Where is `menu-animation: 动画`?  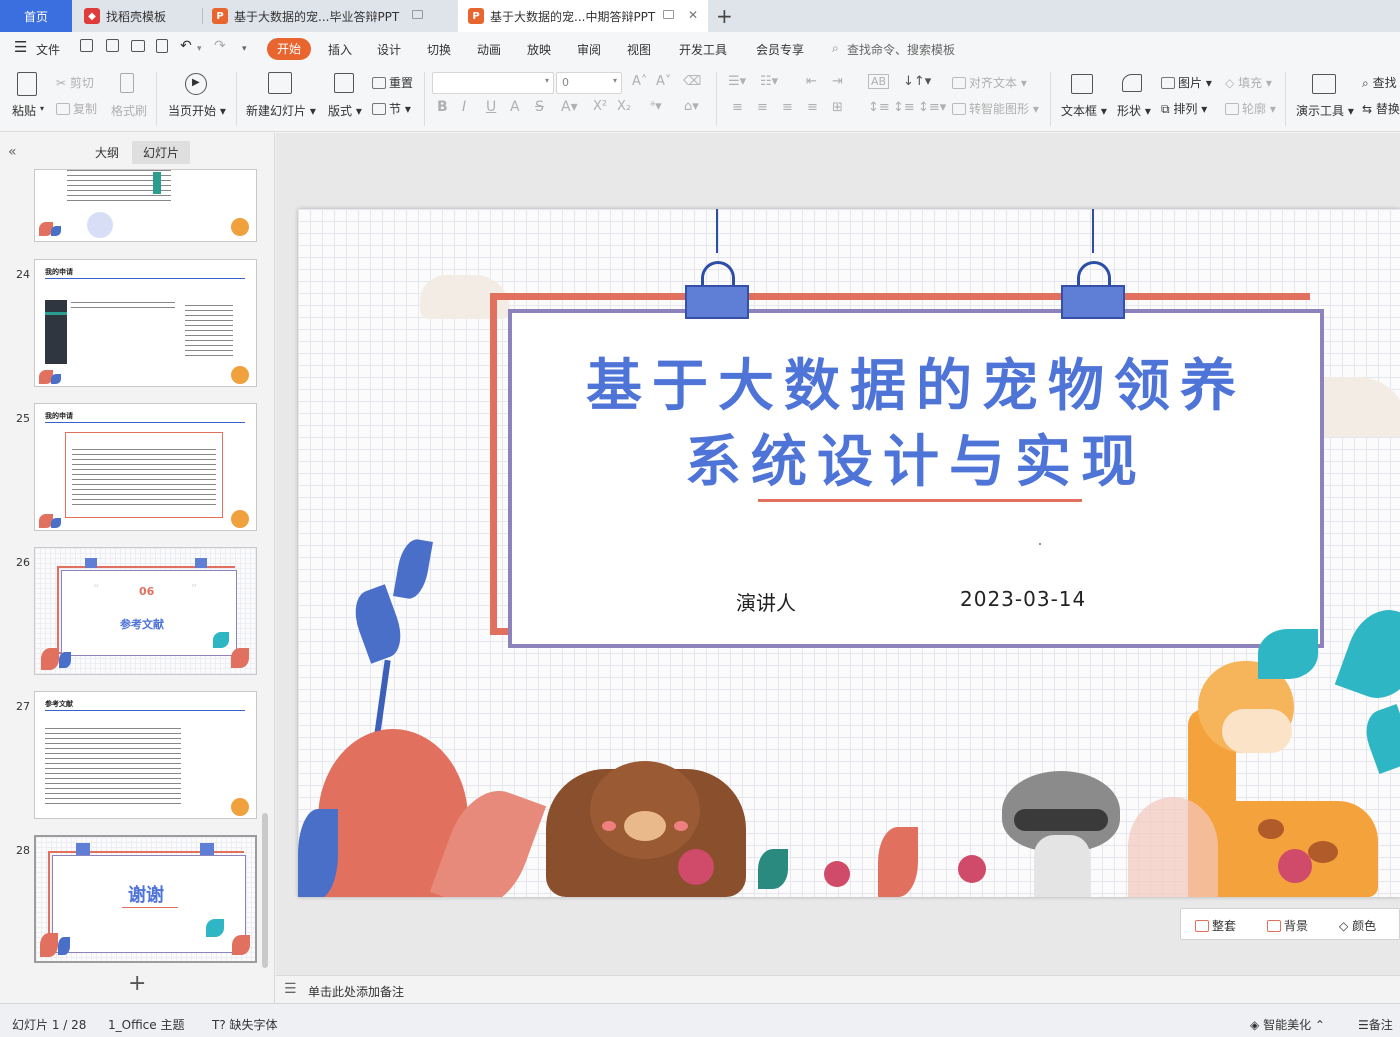 menu-animation: 动画 is located at coordinates (489, 49).